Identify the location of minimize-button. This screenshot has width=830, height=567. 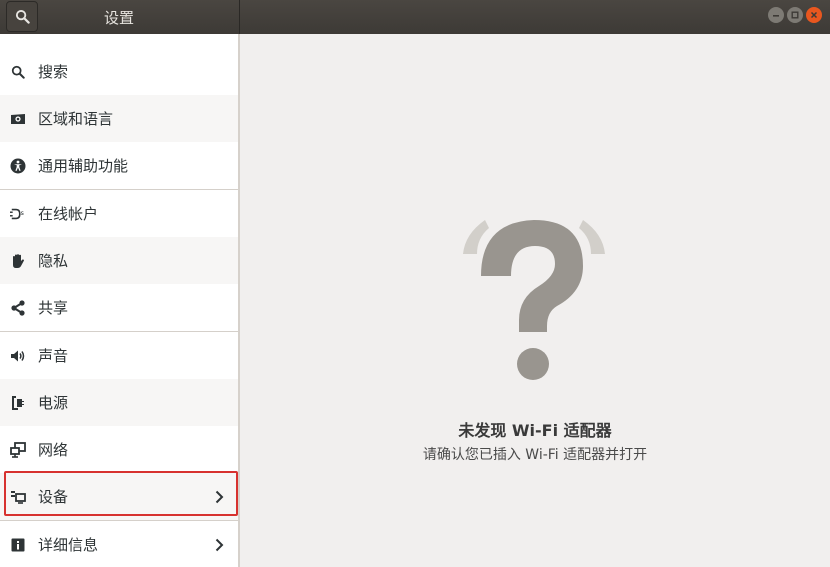
(776, 15).